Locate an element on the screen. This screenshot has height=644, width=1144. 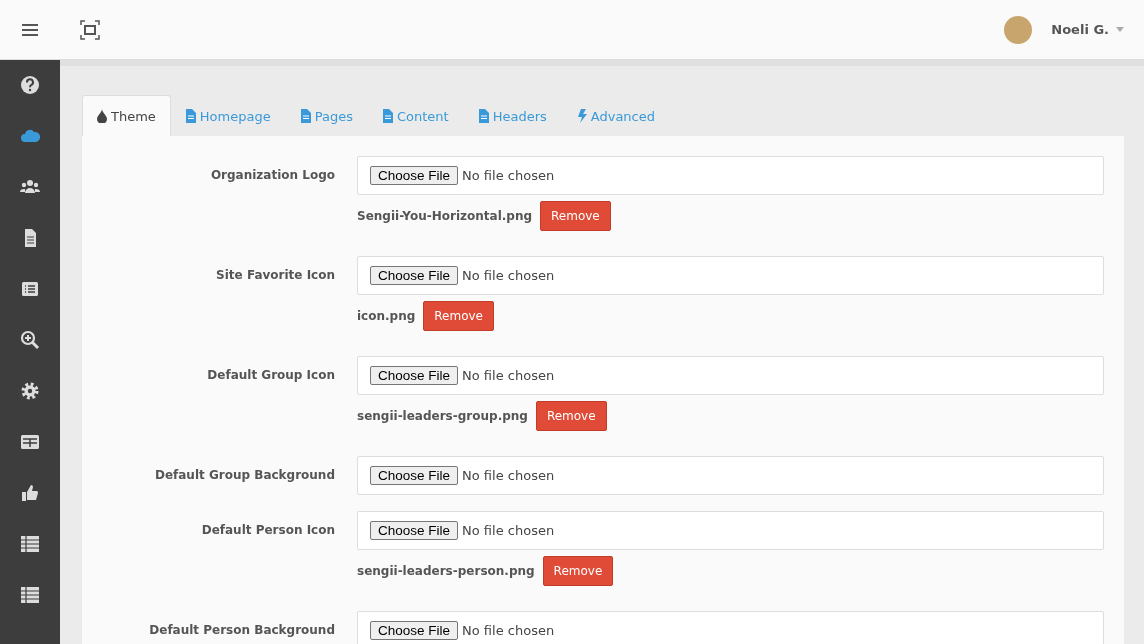
field-label: Default Group Icon is located at coordinates (270, 375).